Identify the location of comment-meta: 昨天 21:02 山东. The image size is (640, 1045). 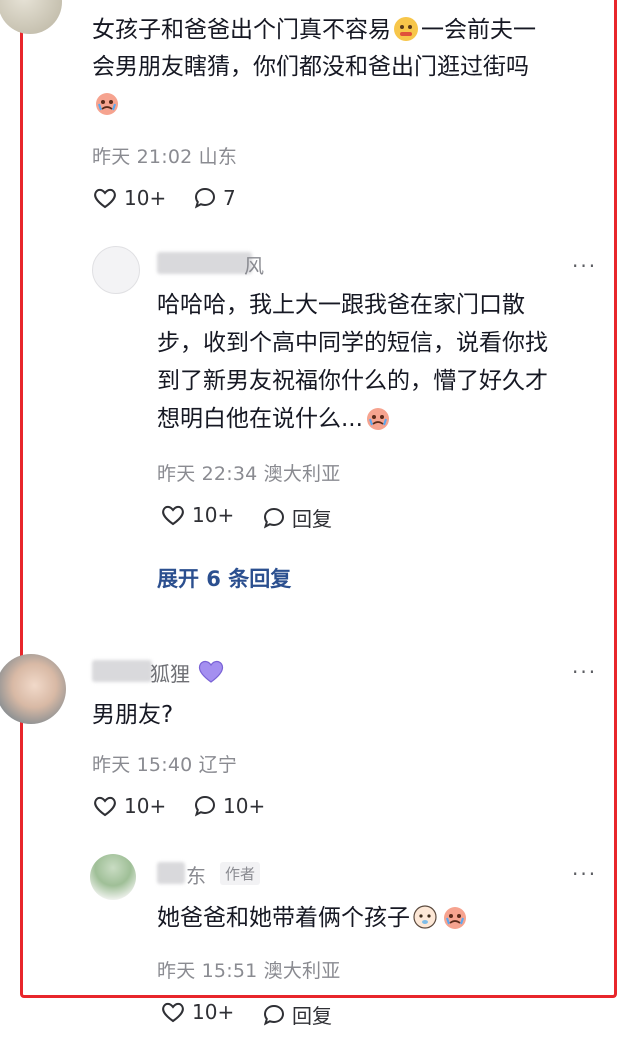
(165, 157).